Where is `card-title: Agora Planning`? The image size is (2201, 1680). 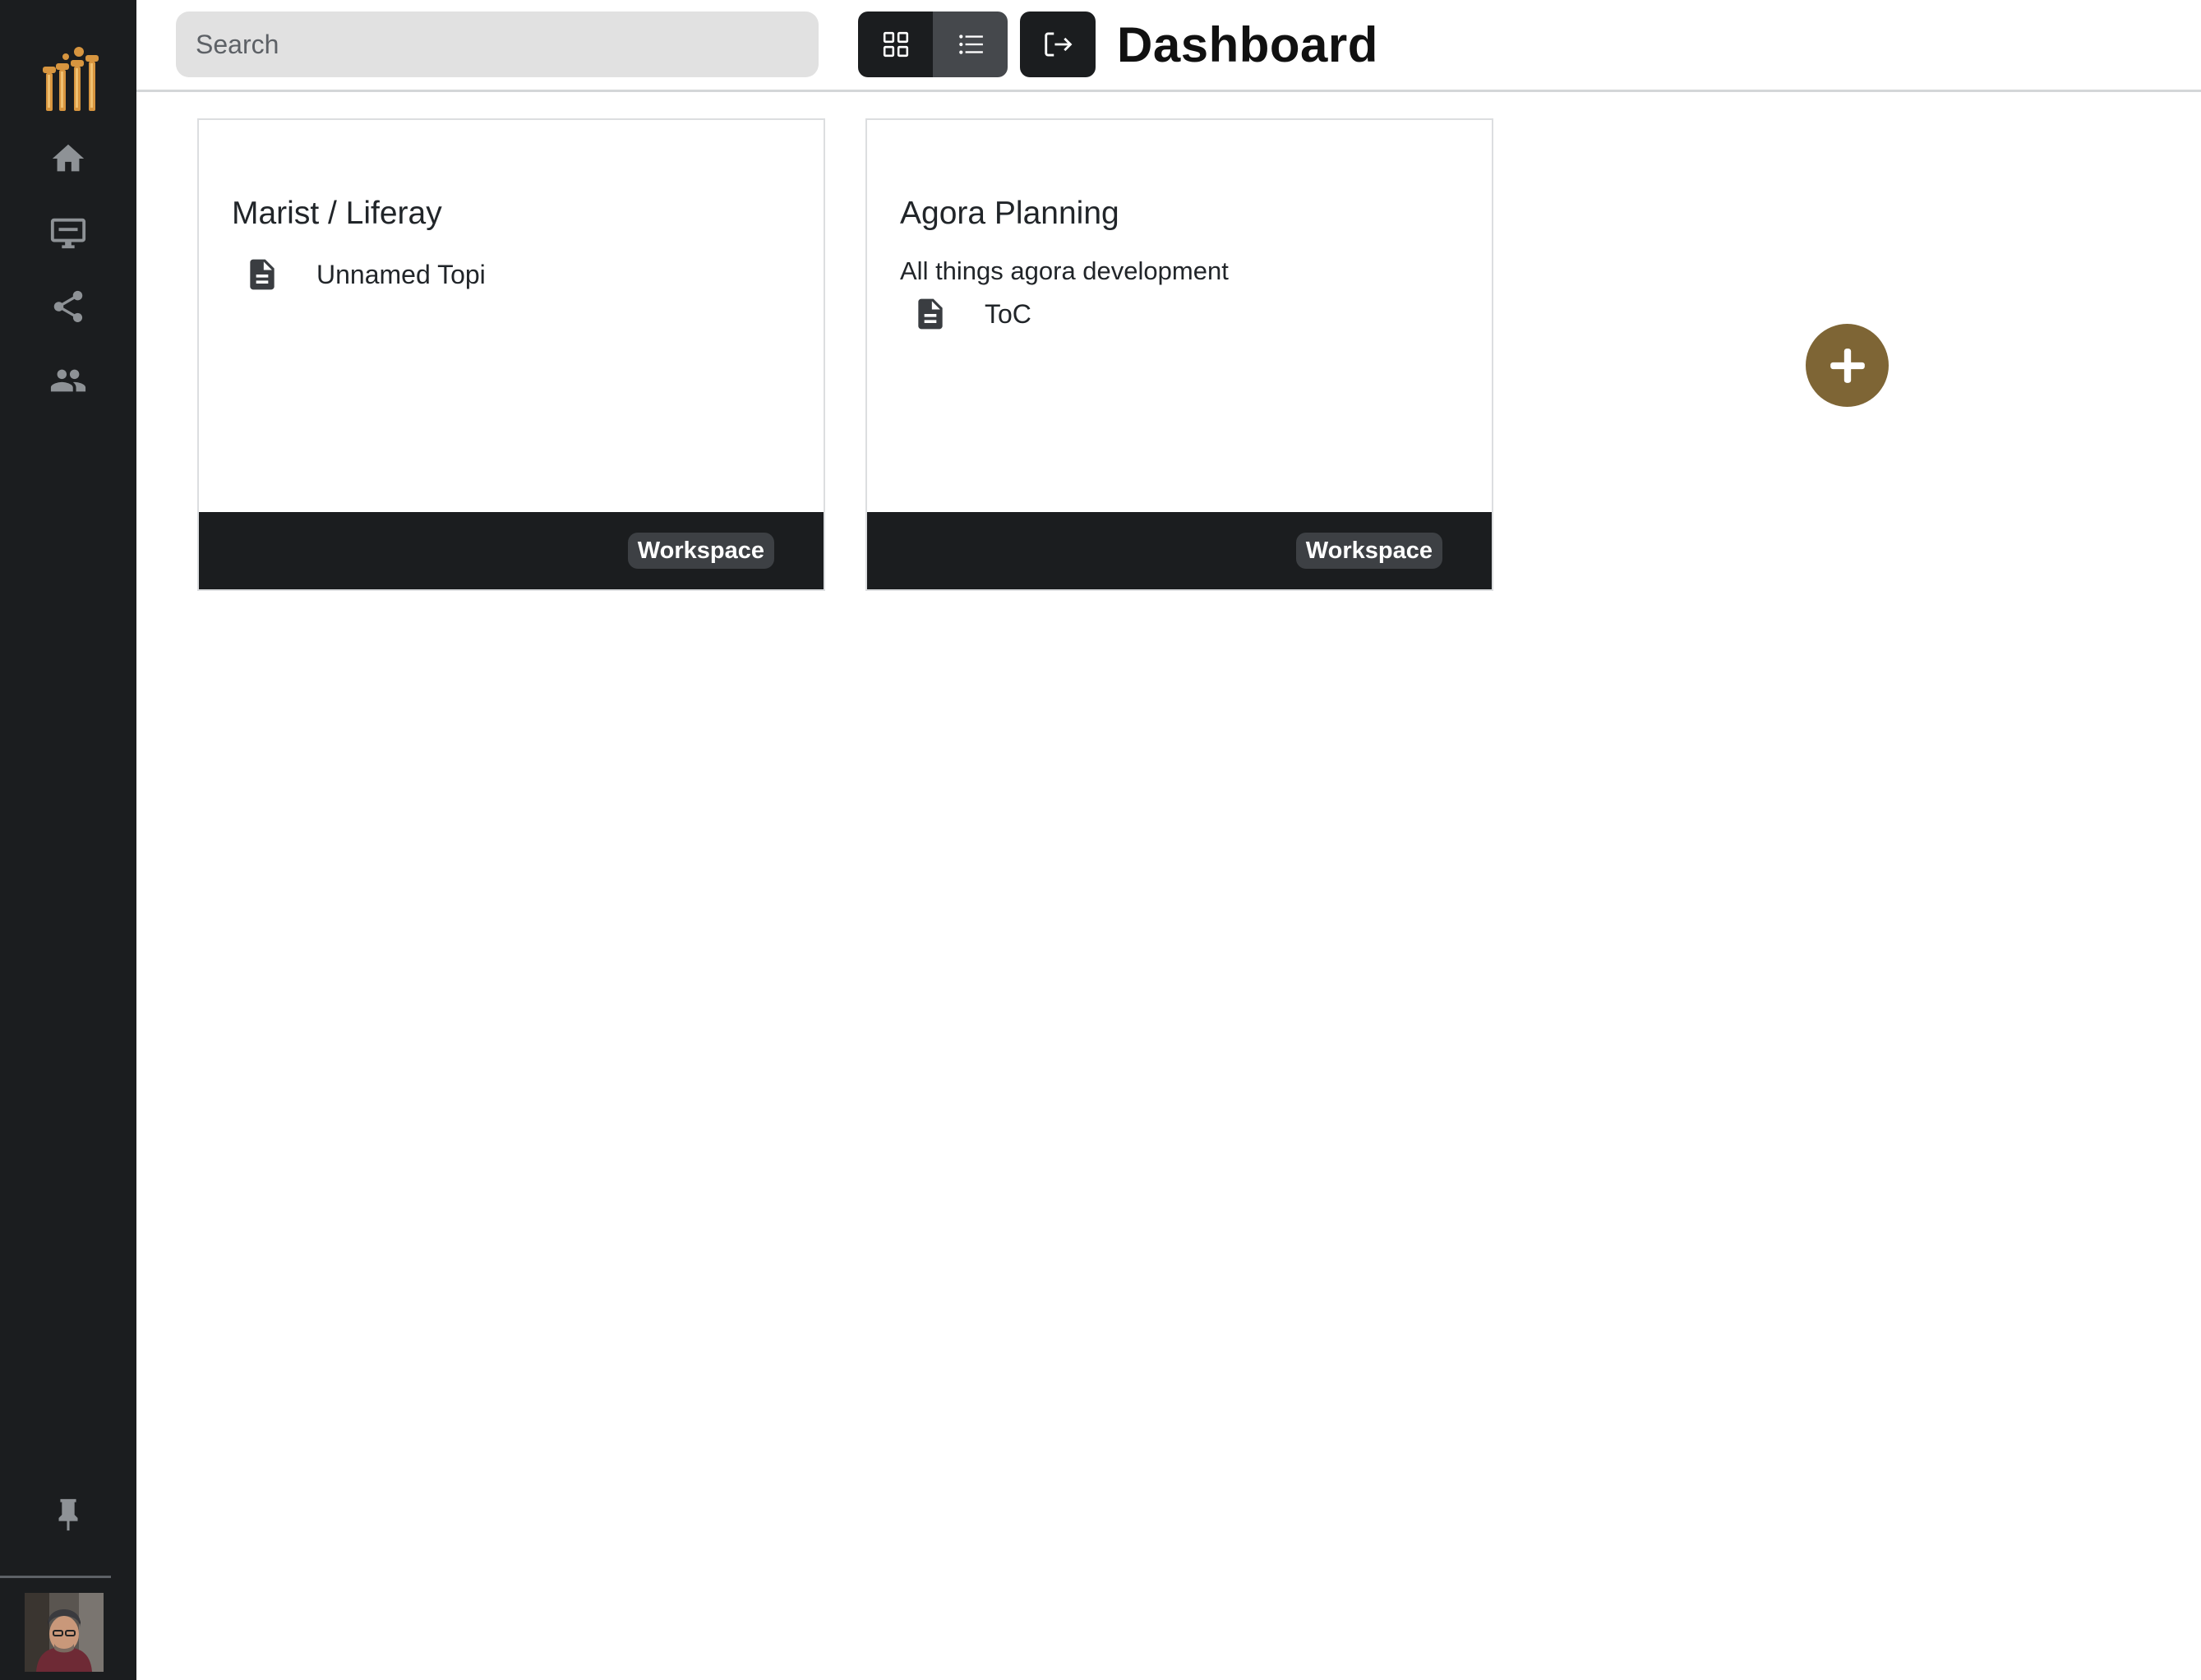 card-title: Agora Planning is located at coordinates (1010, 213).